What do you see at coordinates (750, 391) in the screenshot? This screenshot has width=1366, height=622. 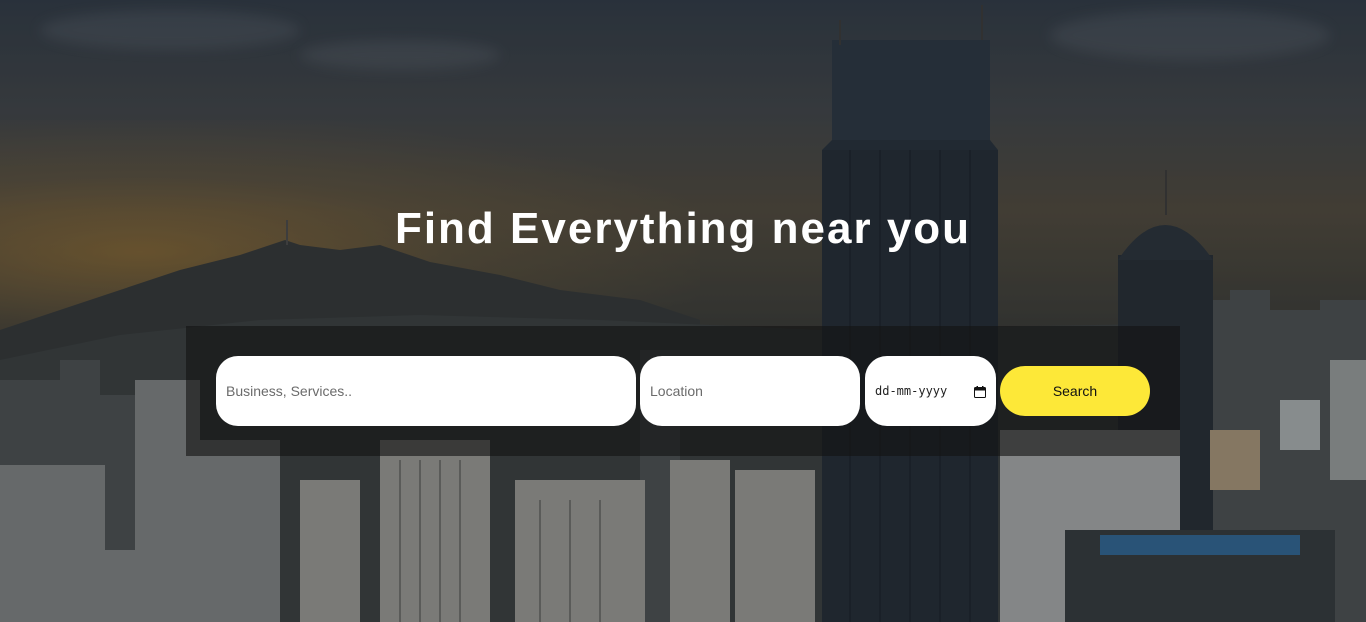 I see `location-input` at bounding box center [750, 391].